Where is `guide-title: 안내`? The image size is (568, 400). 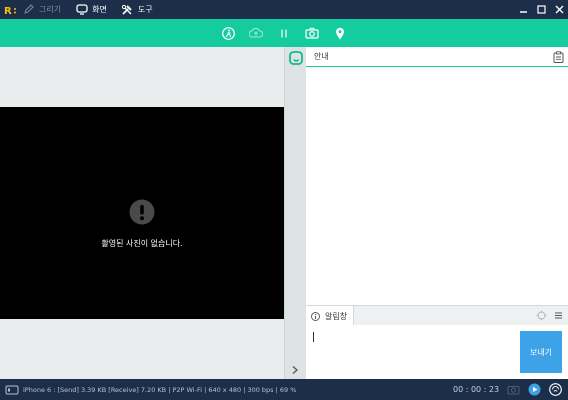 guide-title: 안내 is located at coordinates (321, 56).